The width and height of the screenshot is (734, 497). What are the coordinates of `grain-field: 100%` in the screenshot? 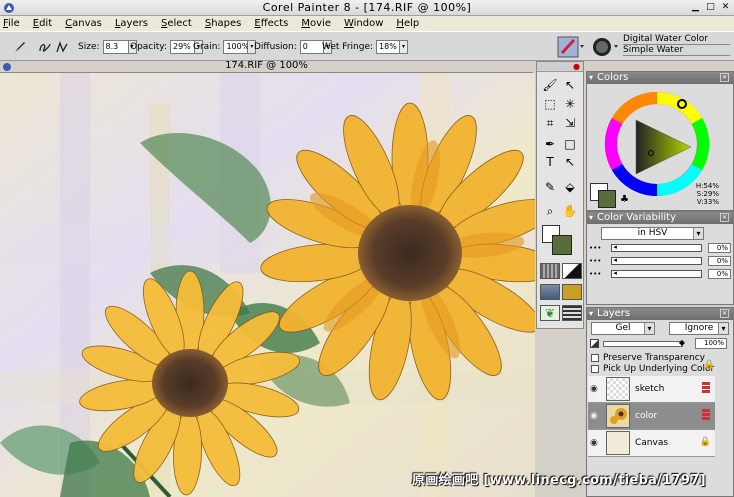 It's located at (236, 47).